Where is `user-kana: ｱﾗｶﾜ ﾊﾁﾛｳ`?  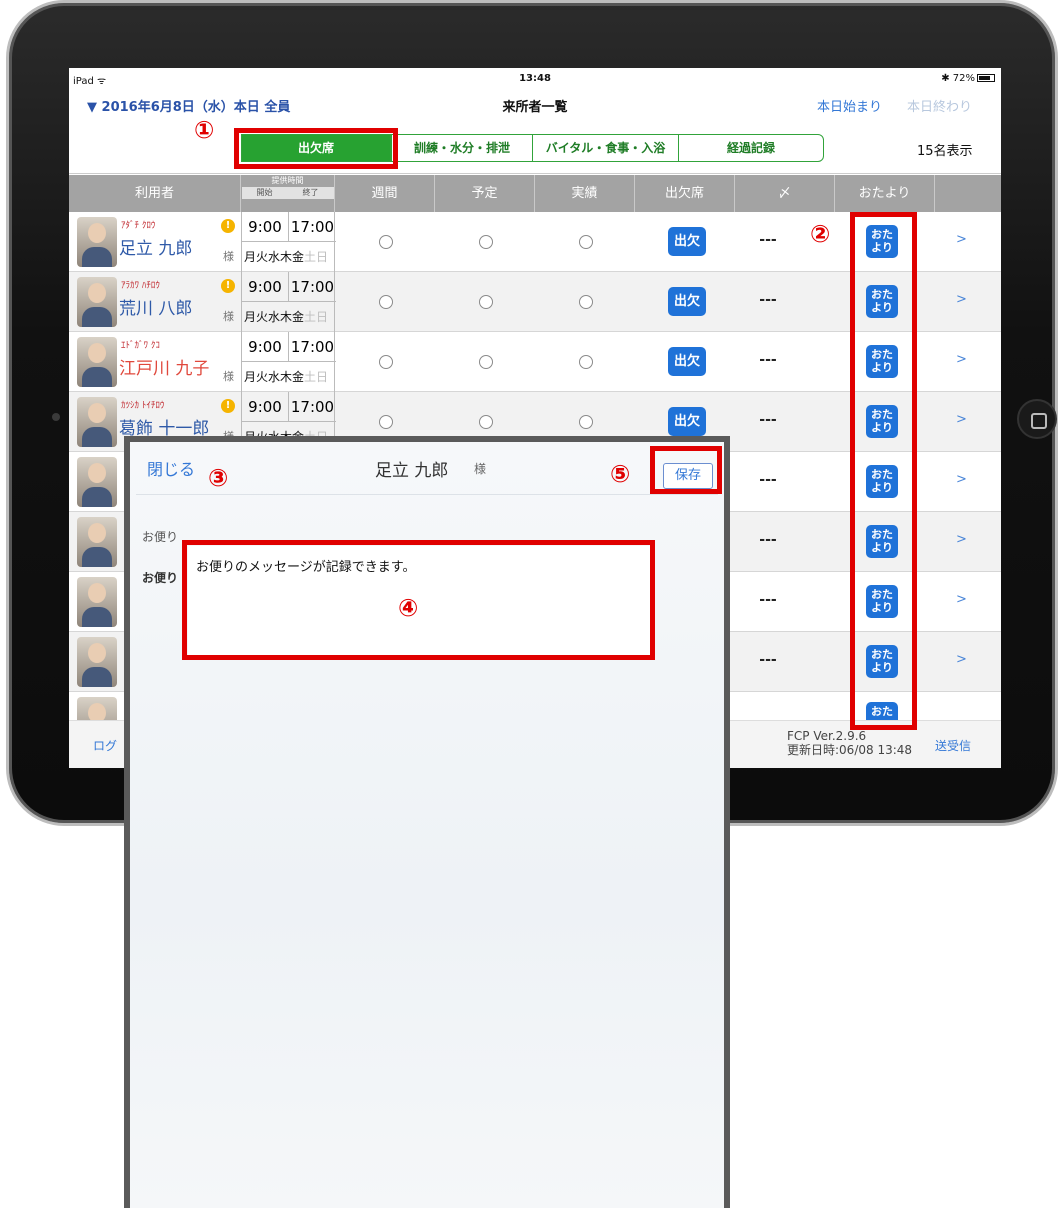
user-kana: ｱﾗｶﾜ ﾊﾁﾛｳ is located at coordinates (140, 286).